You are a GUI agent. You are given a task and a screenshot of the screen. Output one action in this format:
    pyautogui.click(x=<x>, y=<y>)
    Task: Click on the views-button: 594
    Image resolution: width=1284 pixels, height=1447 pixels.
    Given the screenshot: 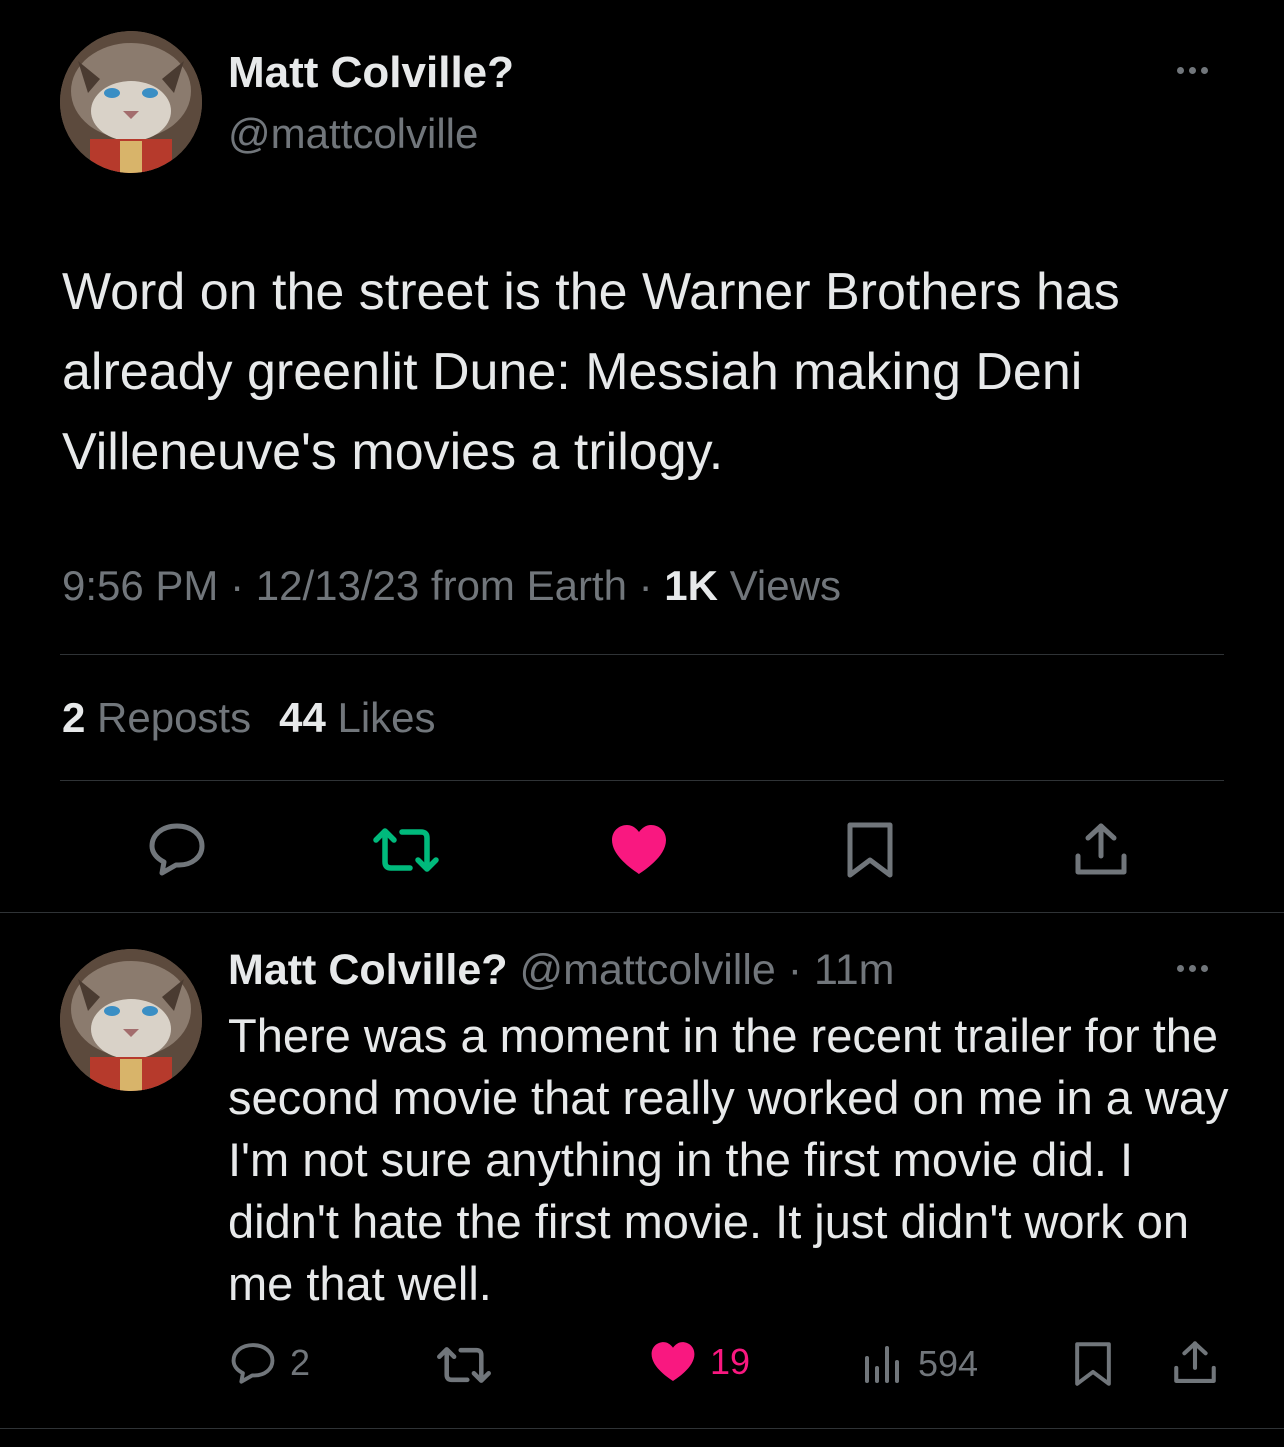 What is the action you would take?
    pyautogui.click(x=920, y=1364)
    